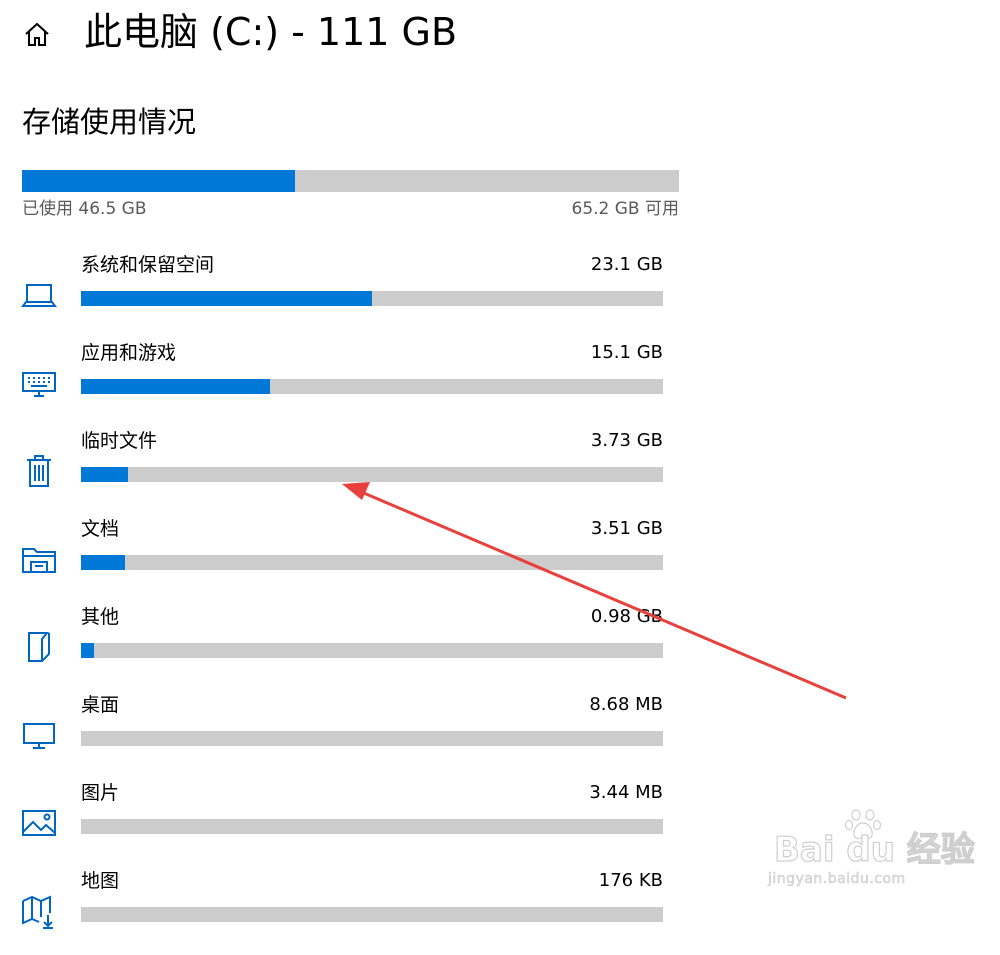  I want to click on used-space-label: 已使用 46.5 GB, so click(84, 209).